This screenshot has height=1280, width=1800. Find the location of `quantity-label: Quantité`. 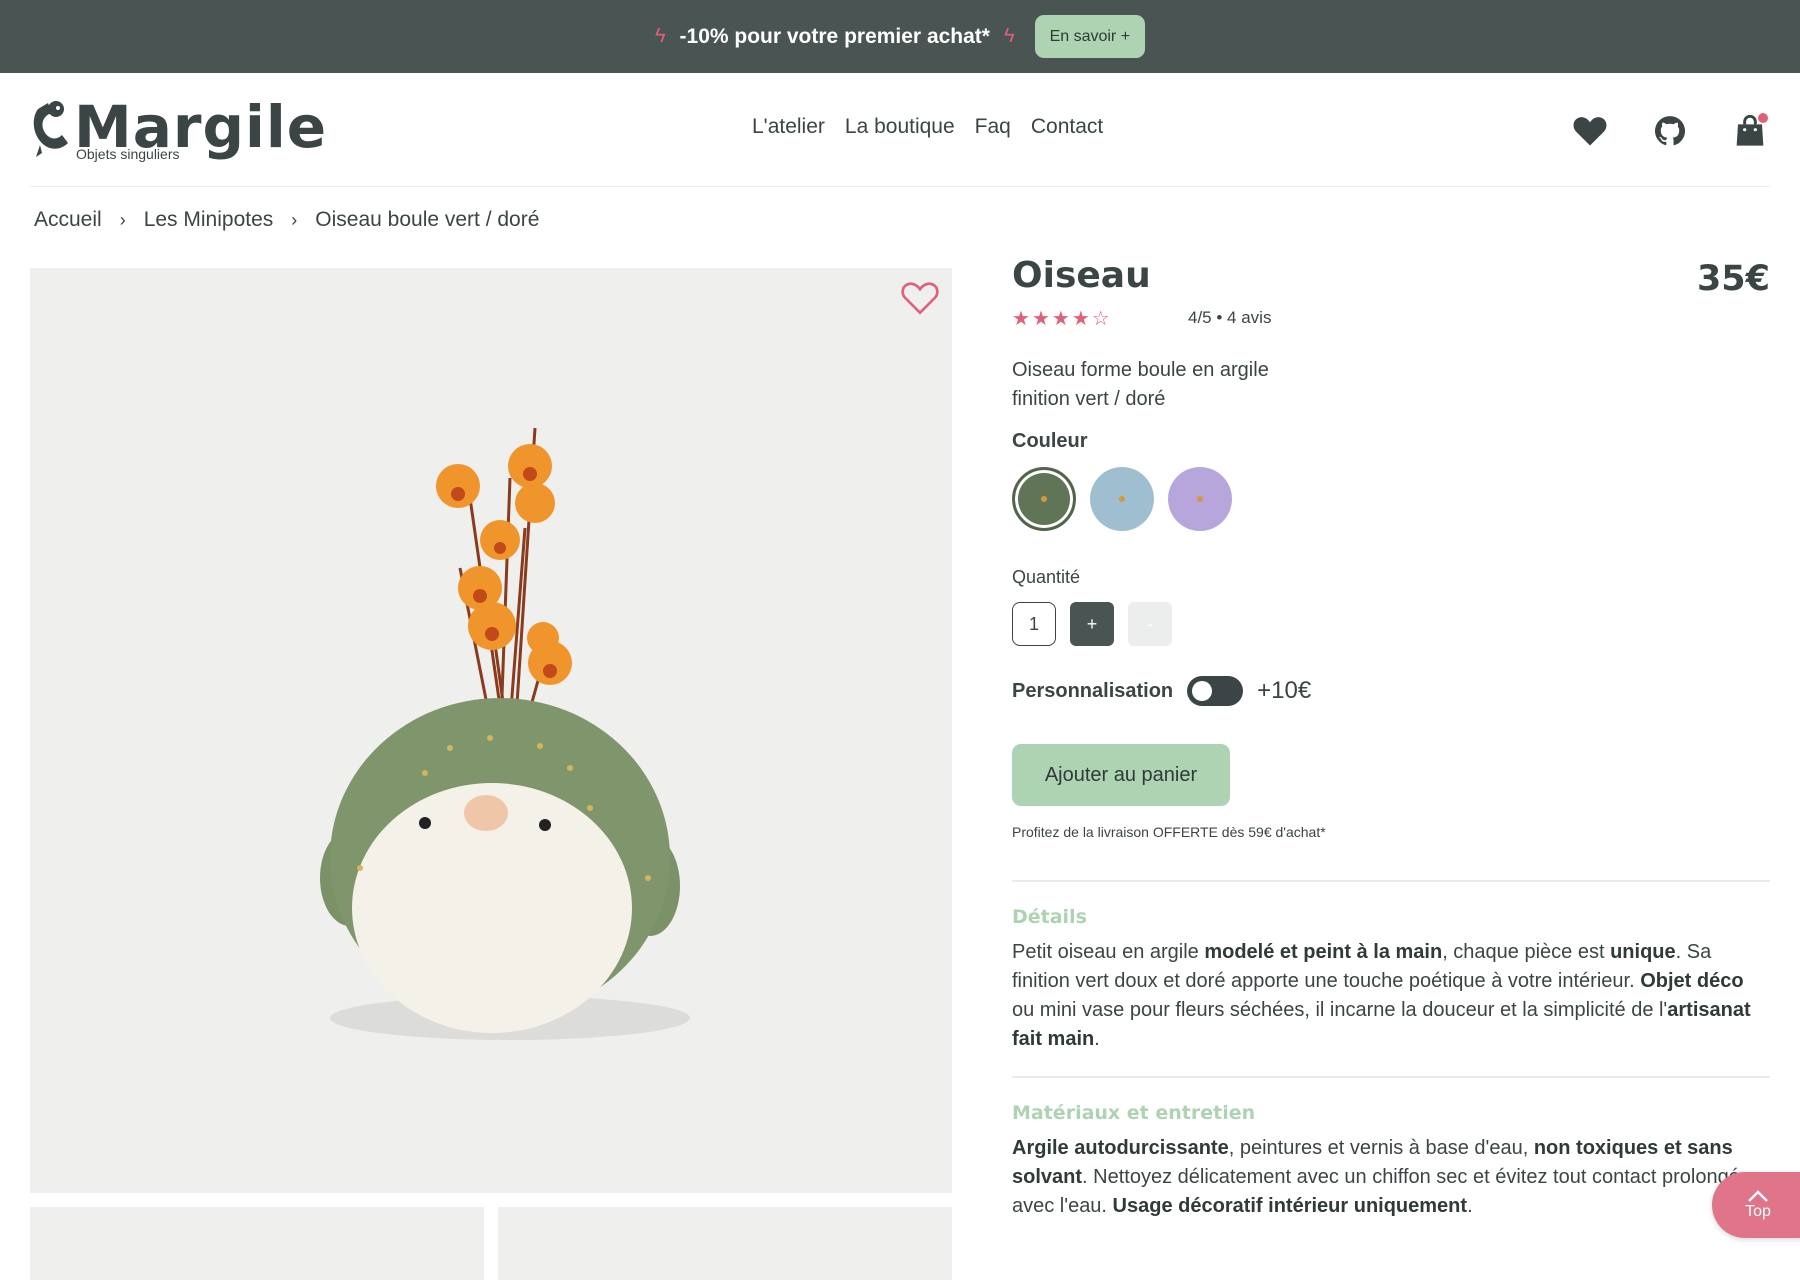

quantity-label: Quantité is located at coordinates (1046, 577).